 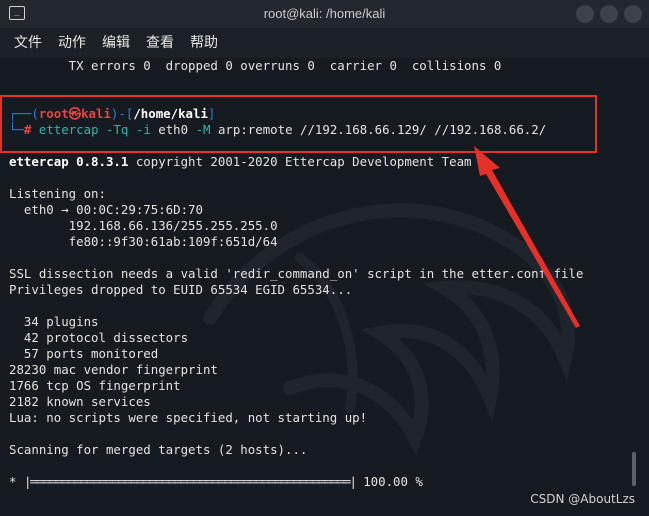 What do you see at coordinates (585, 14) in the screenshot?
I see `minimize-button` at bounding box center [585, 14].